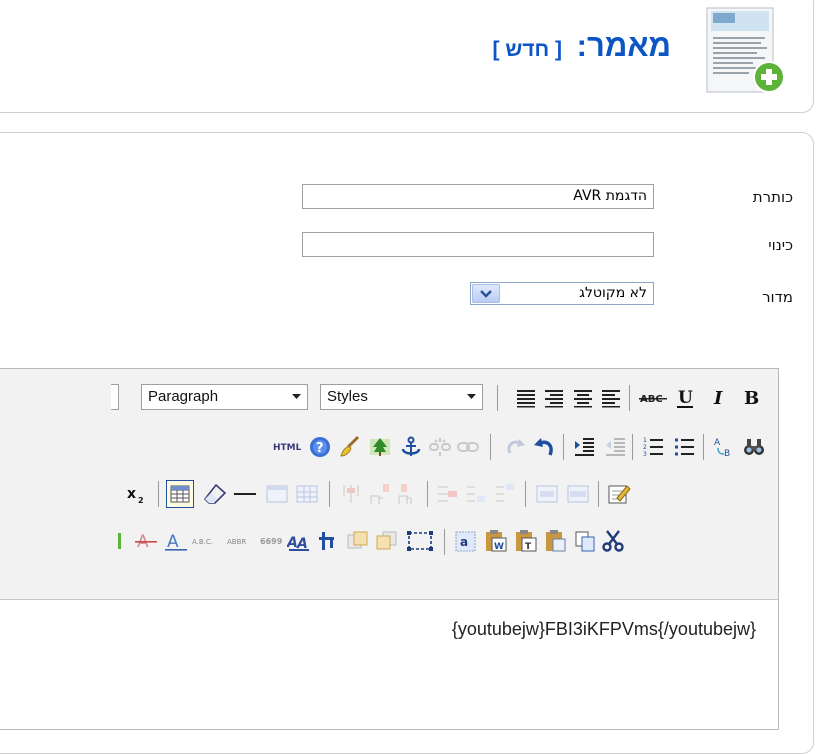 The image size is (821, 754). Describe the element at coordinates (202, 542) in the screenshot. I see `svg-text: A.B.C.` at that location.